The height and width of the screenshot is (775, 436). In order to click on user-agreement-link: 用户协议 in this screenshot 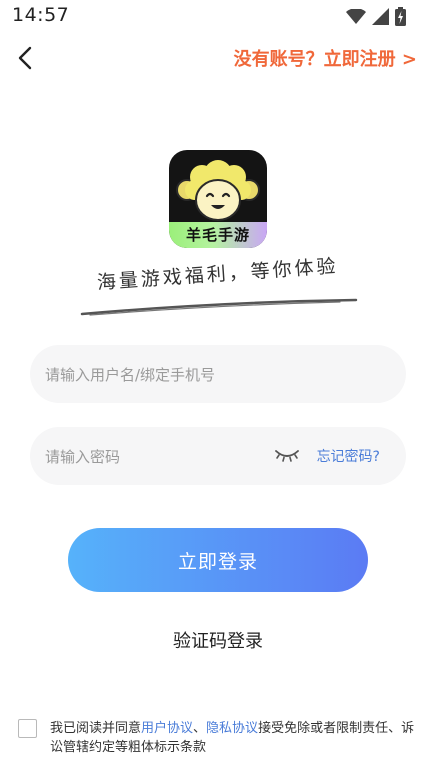, I will do `click(167, 728)`.